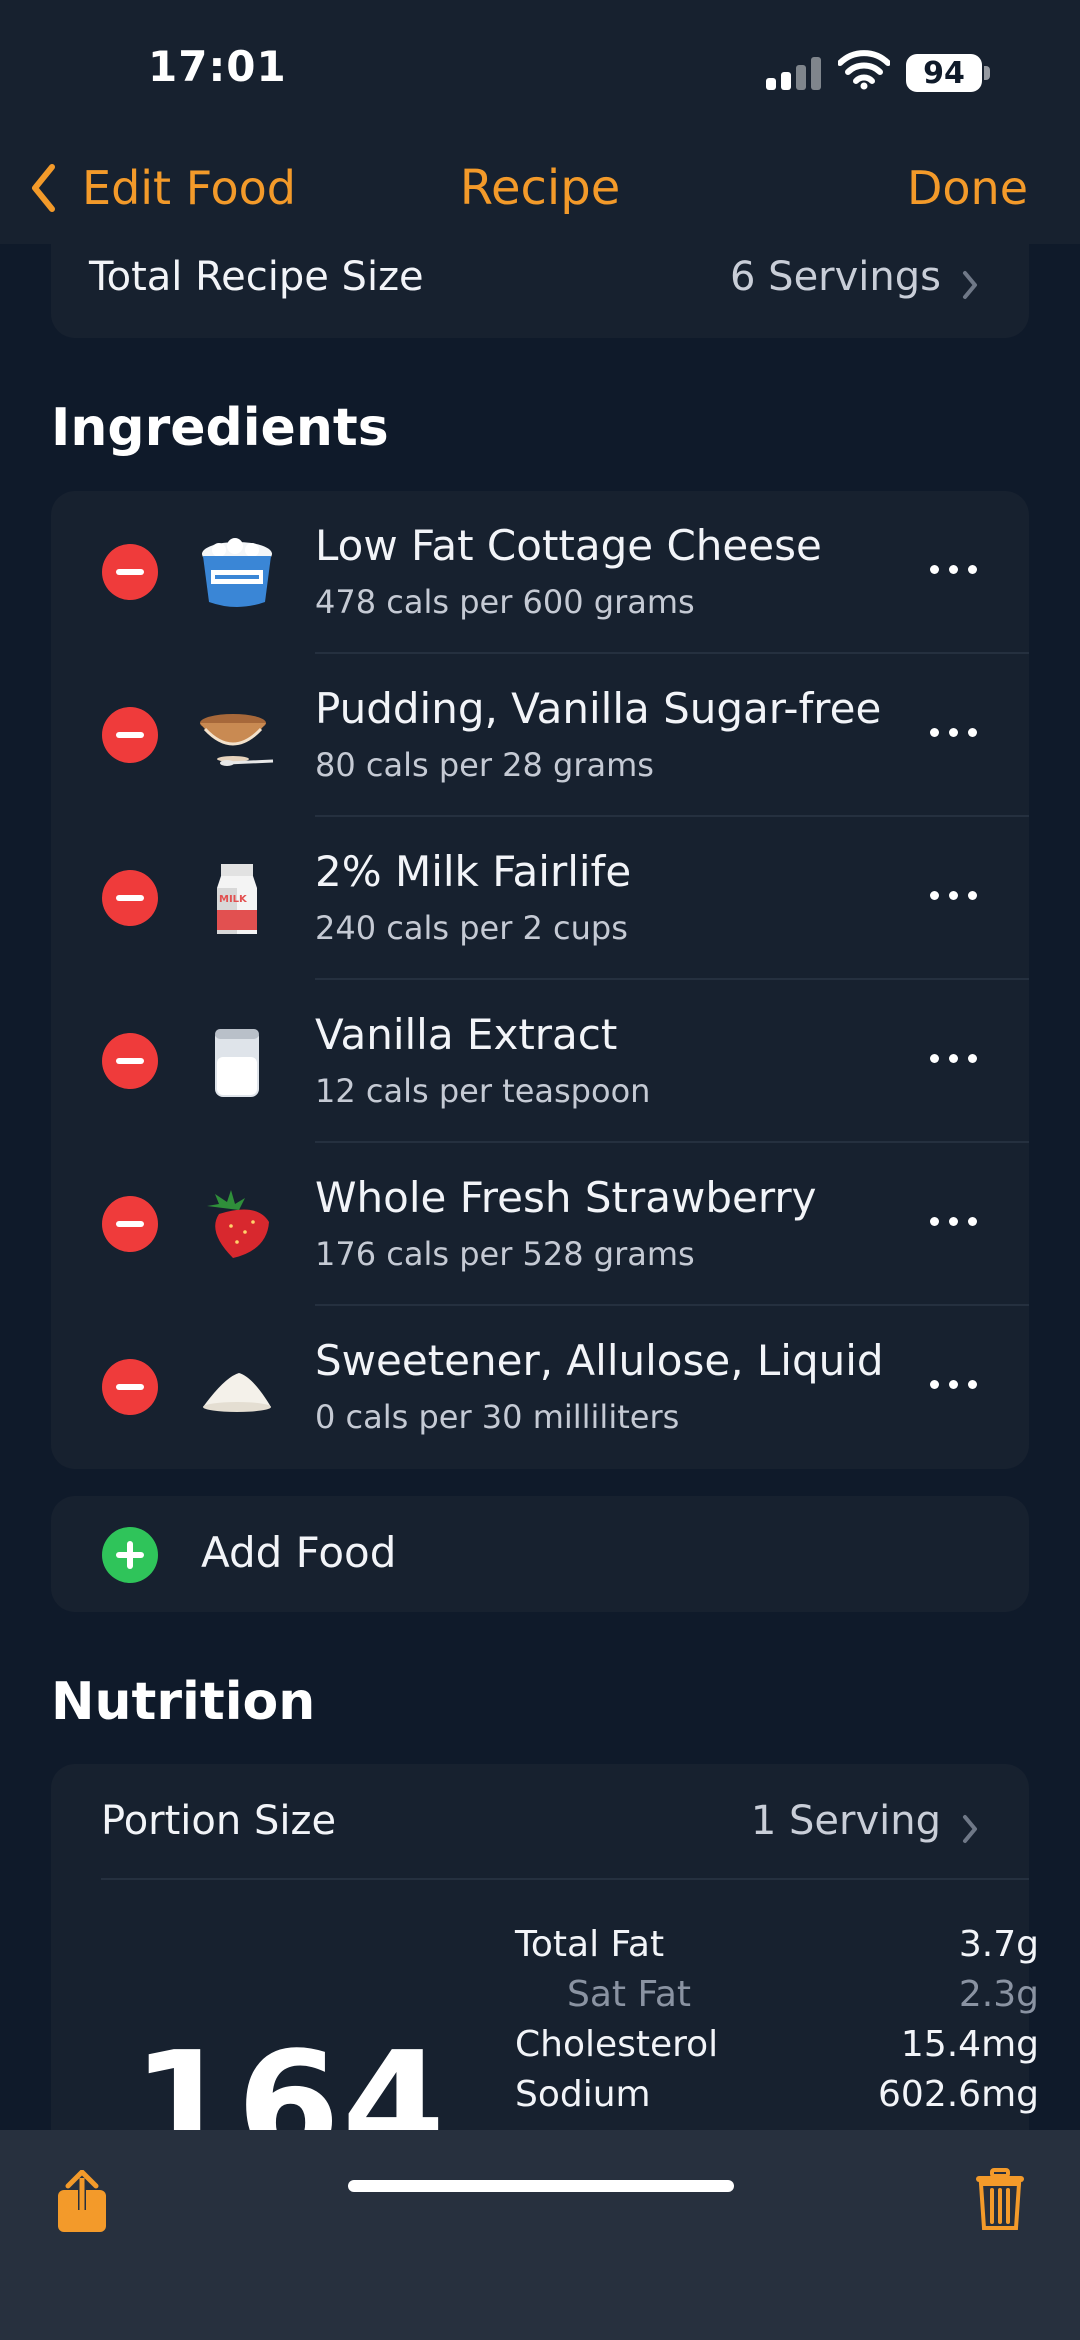 The width and height of the screenshot is (1080, 2340). What do you see at coordinates (497, 1417) in the screenshot?
I see `ingredient-detail: 0 cals per 30 milliliters` at bounding box center [497, 1417].